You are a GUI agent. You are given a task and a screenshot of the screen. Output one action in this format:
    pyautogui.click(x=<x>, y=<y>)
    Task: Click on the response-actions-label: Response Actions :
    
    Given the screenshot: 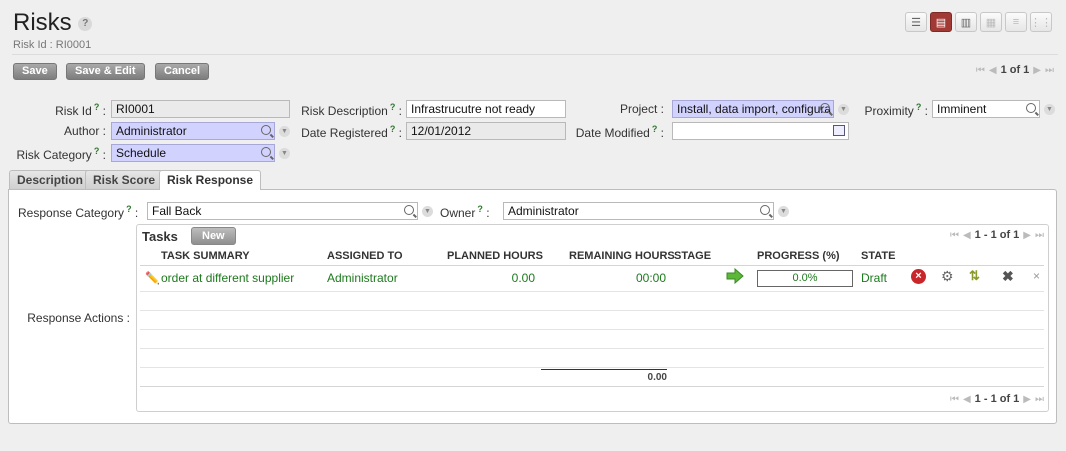 What is the action you would take?
    pyautogui.click(x=78, y=318)
    